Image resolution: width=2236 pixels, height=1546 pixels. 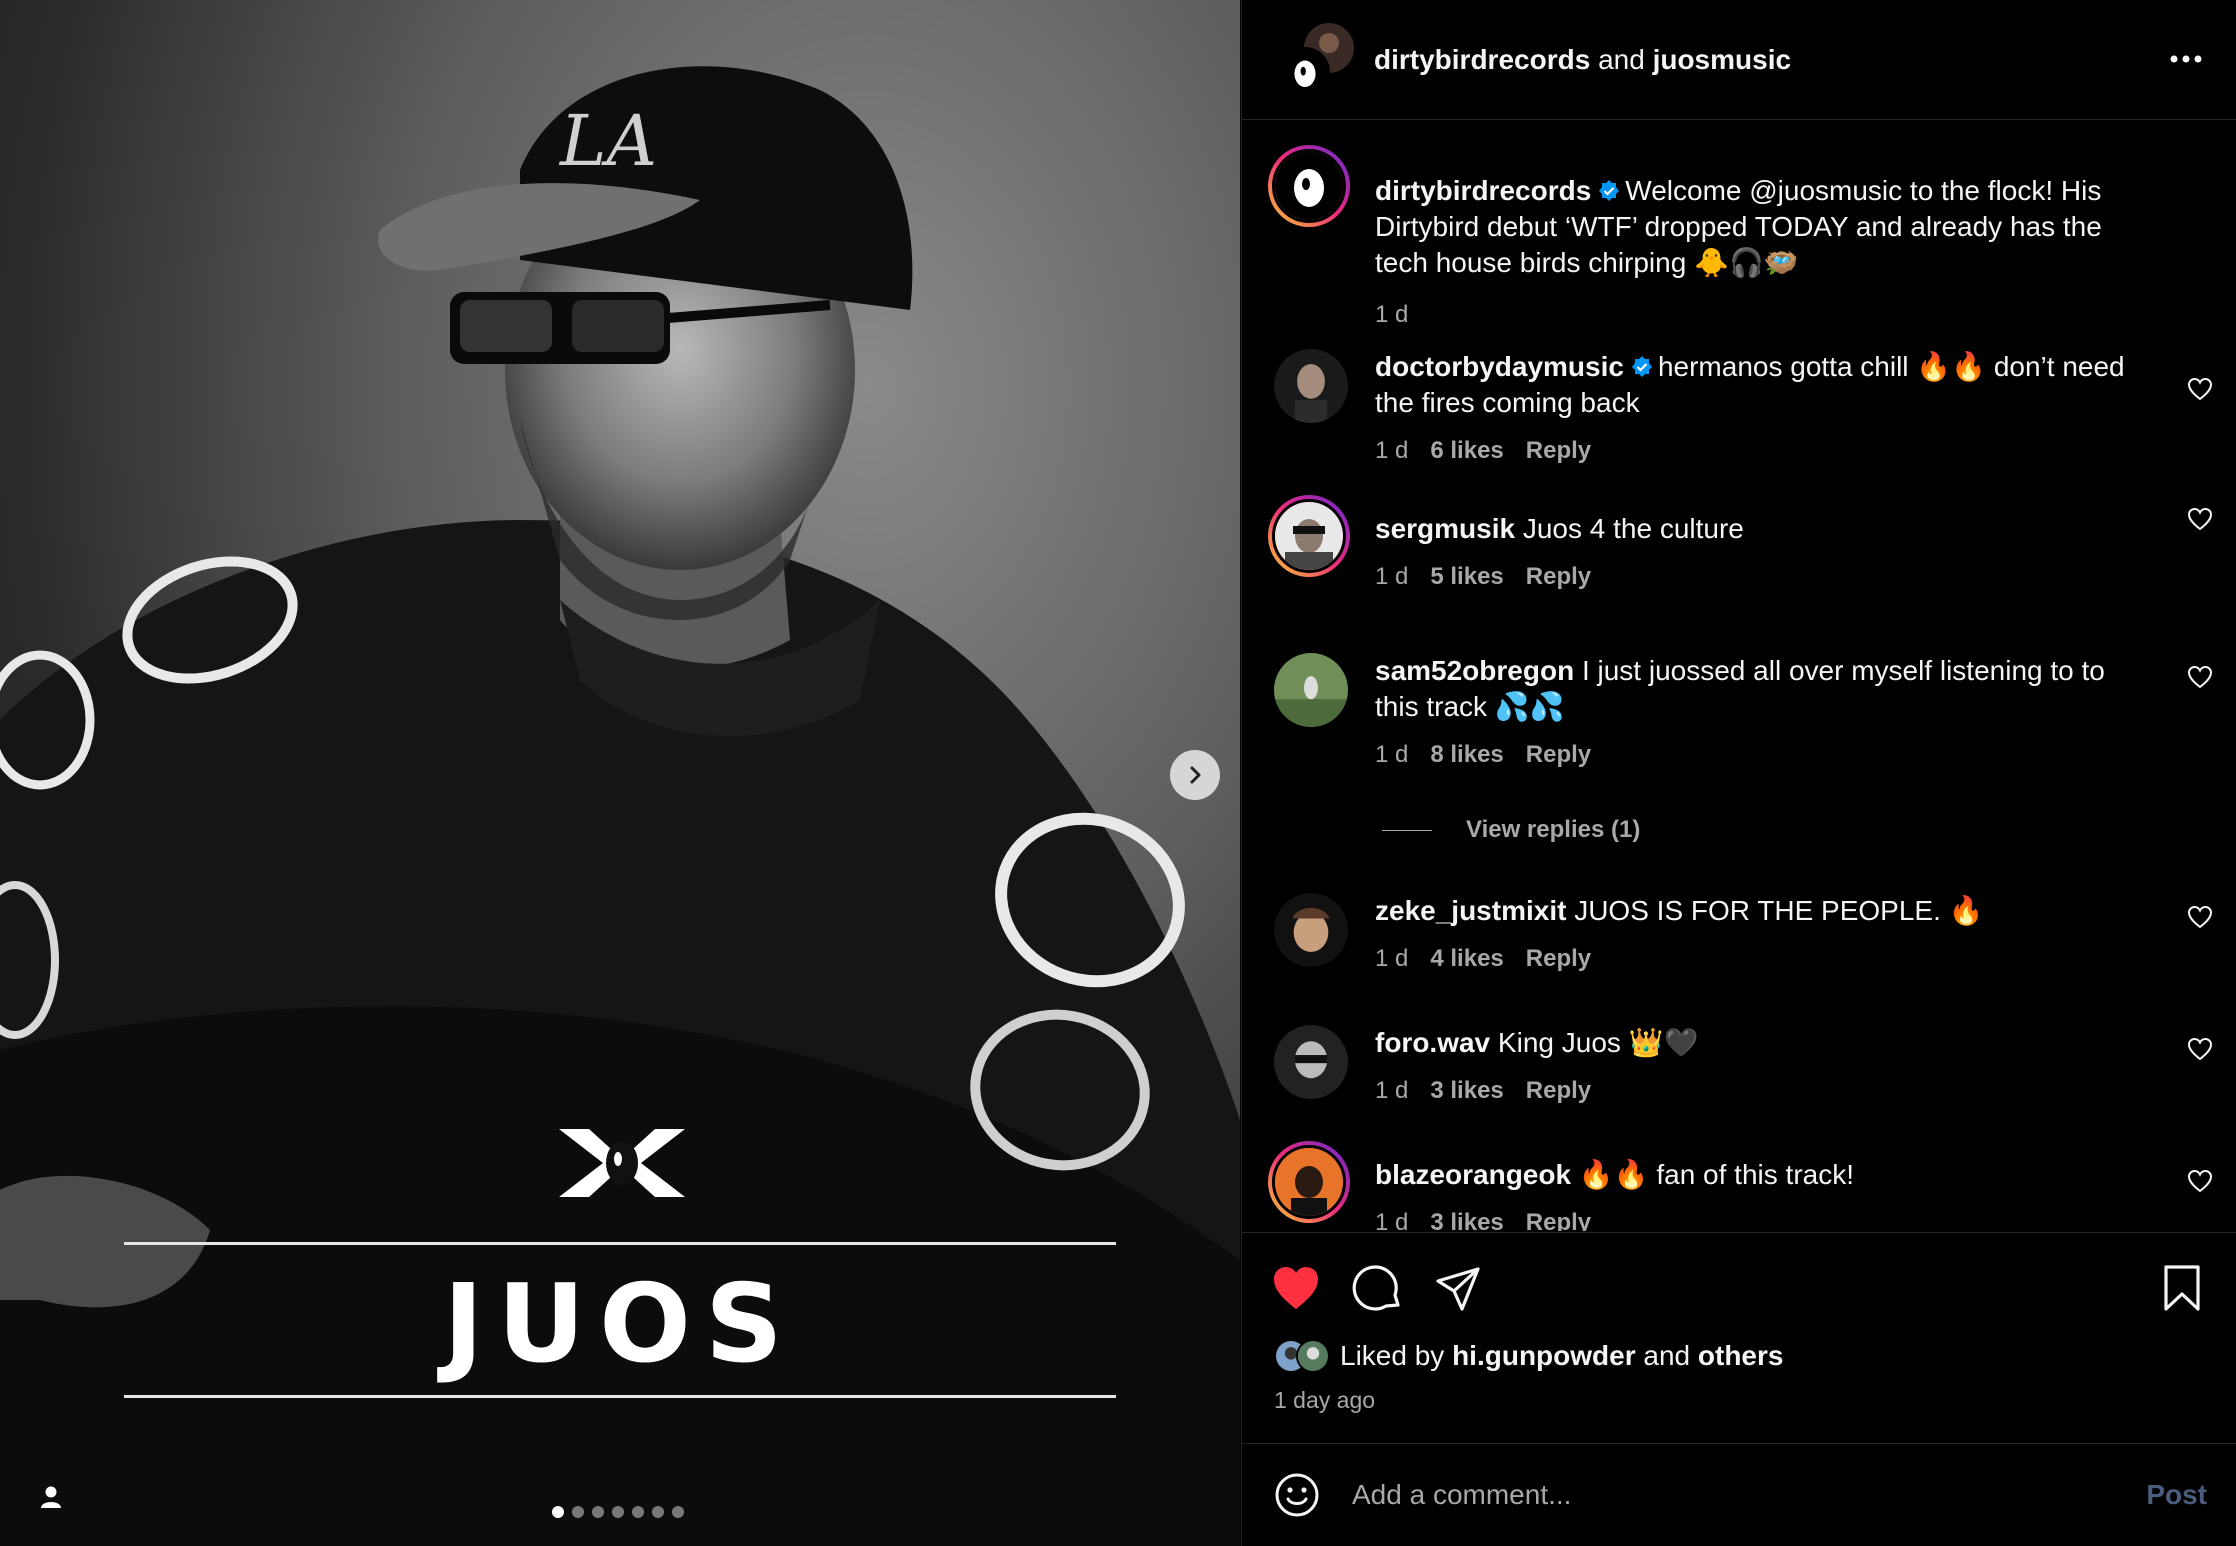 What do you see at coordinates (1667, 1355) in the screenshot?
I see `liked-by-joiner: and` at bounding box center [1667, 1355].